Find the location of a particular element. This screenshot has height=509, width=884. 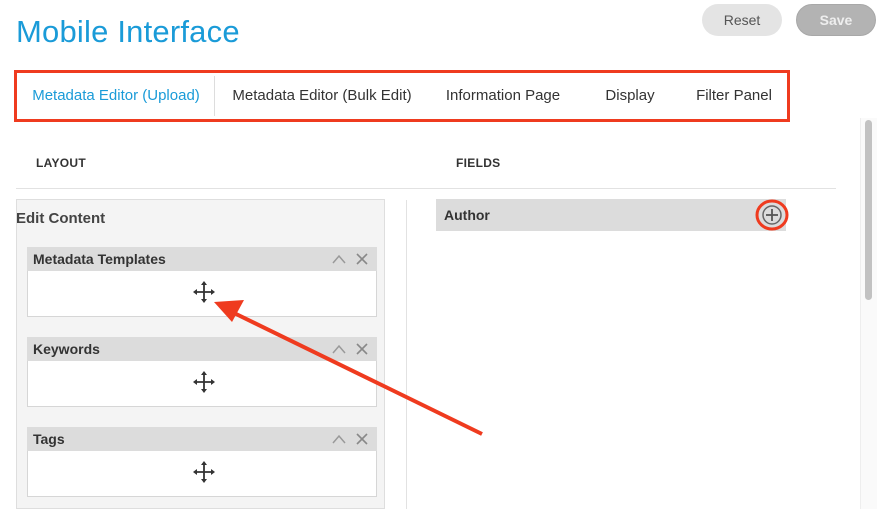

header-divider is located at coordinates (426, 188).